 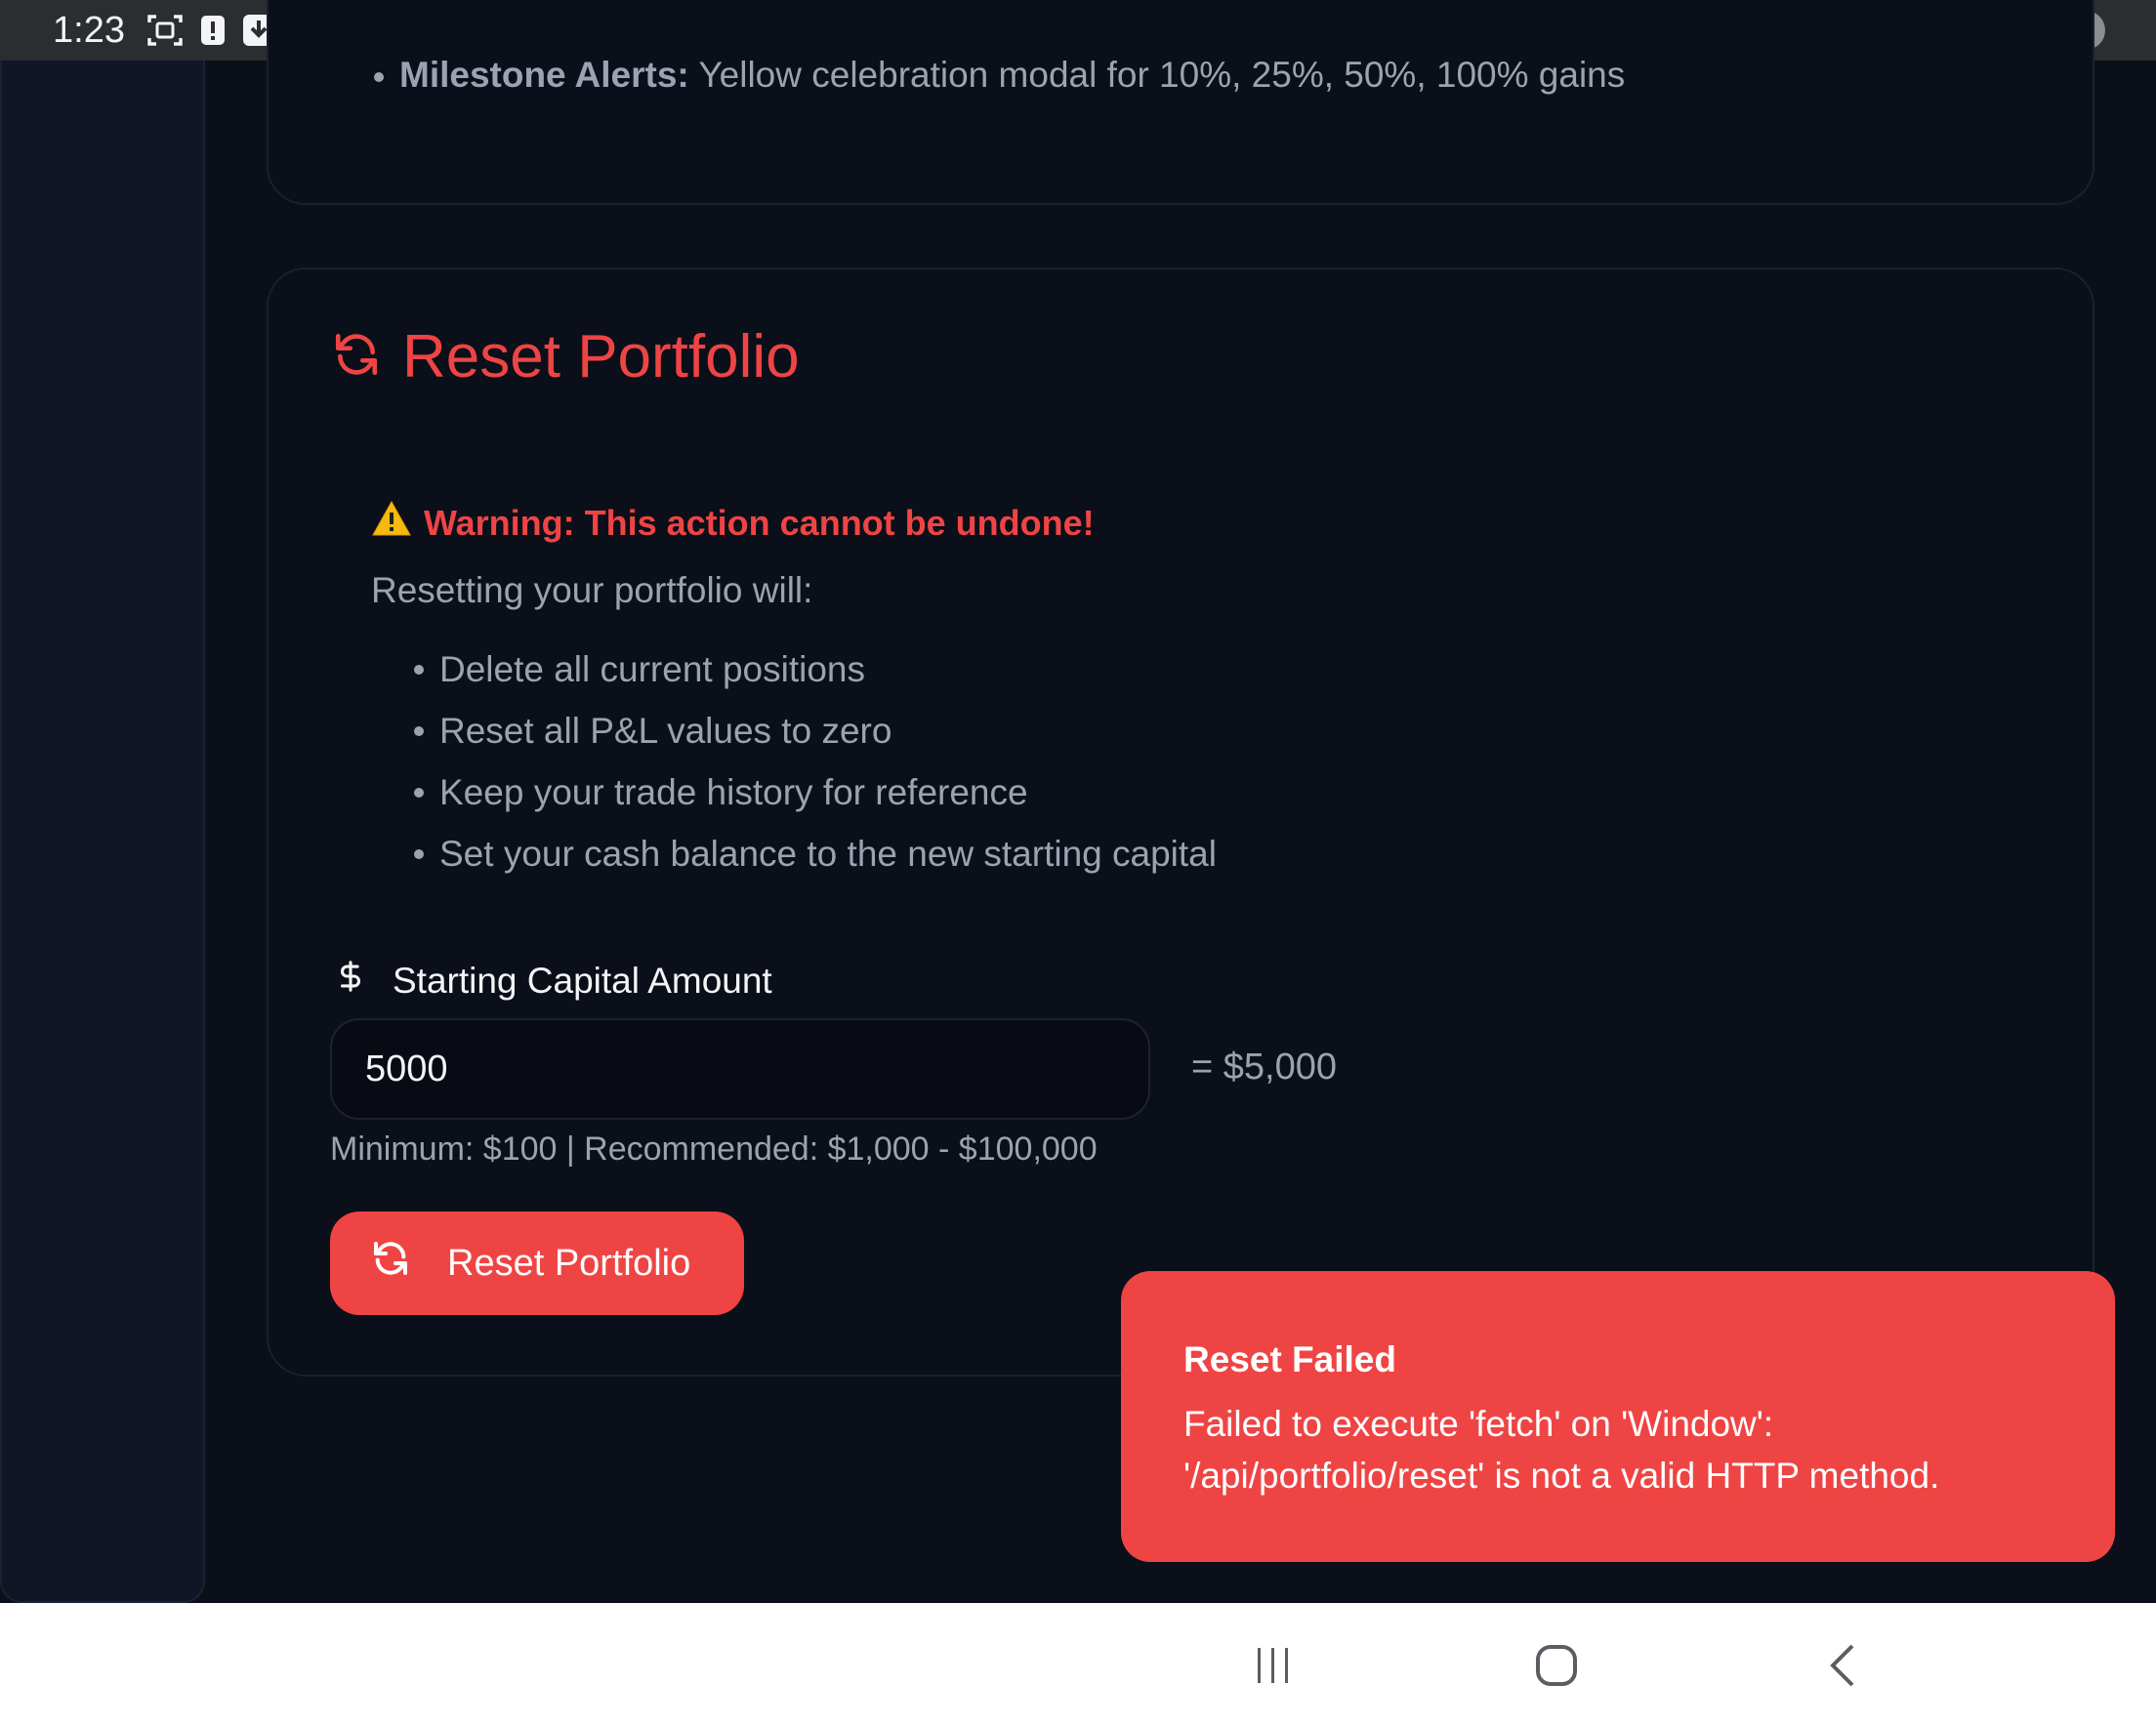 What do you see at coordinates (1181, 102) in the screenshot?
I see `settings-card` at bounding box center [1181, 102].